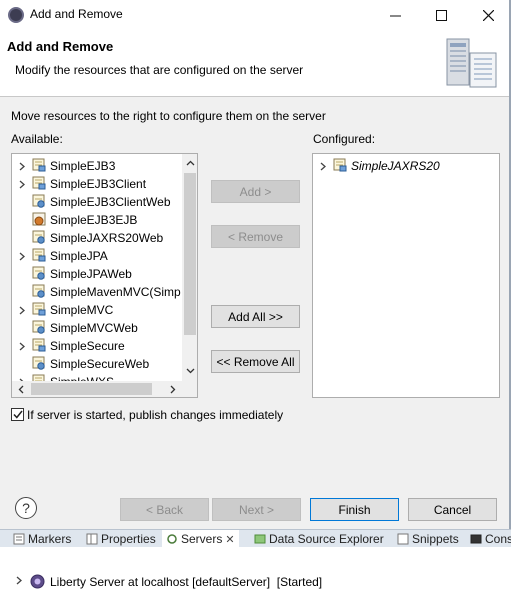 This screenshot has width=511, height=605. What do you see at coordinates (255, 361) in the screenshot?
I see `remove-all-button: << Remove All` at bounding box center [255, 361].